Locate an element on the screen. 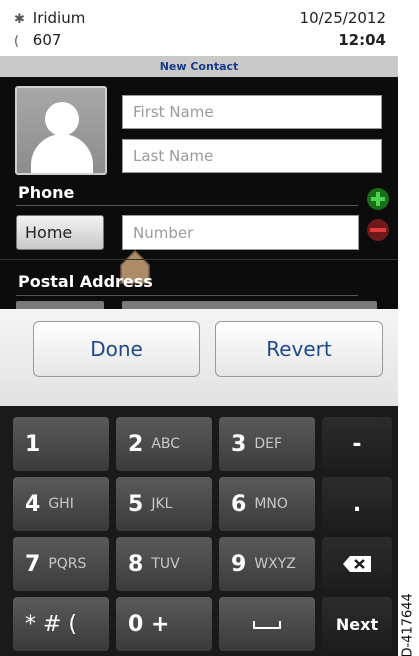  key-main: 5 is located at coordinates (136, 504).